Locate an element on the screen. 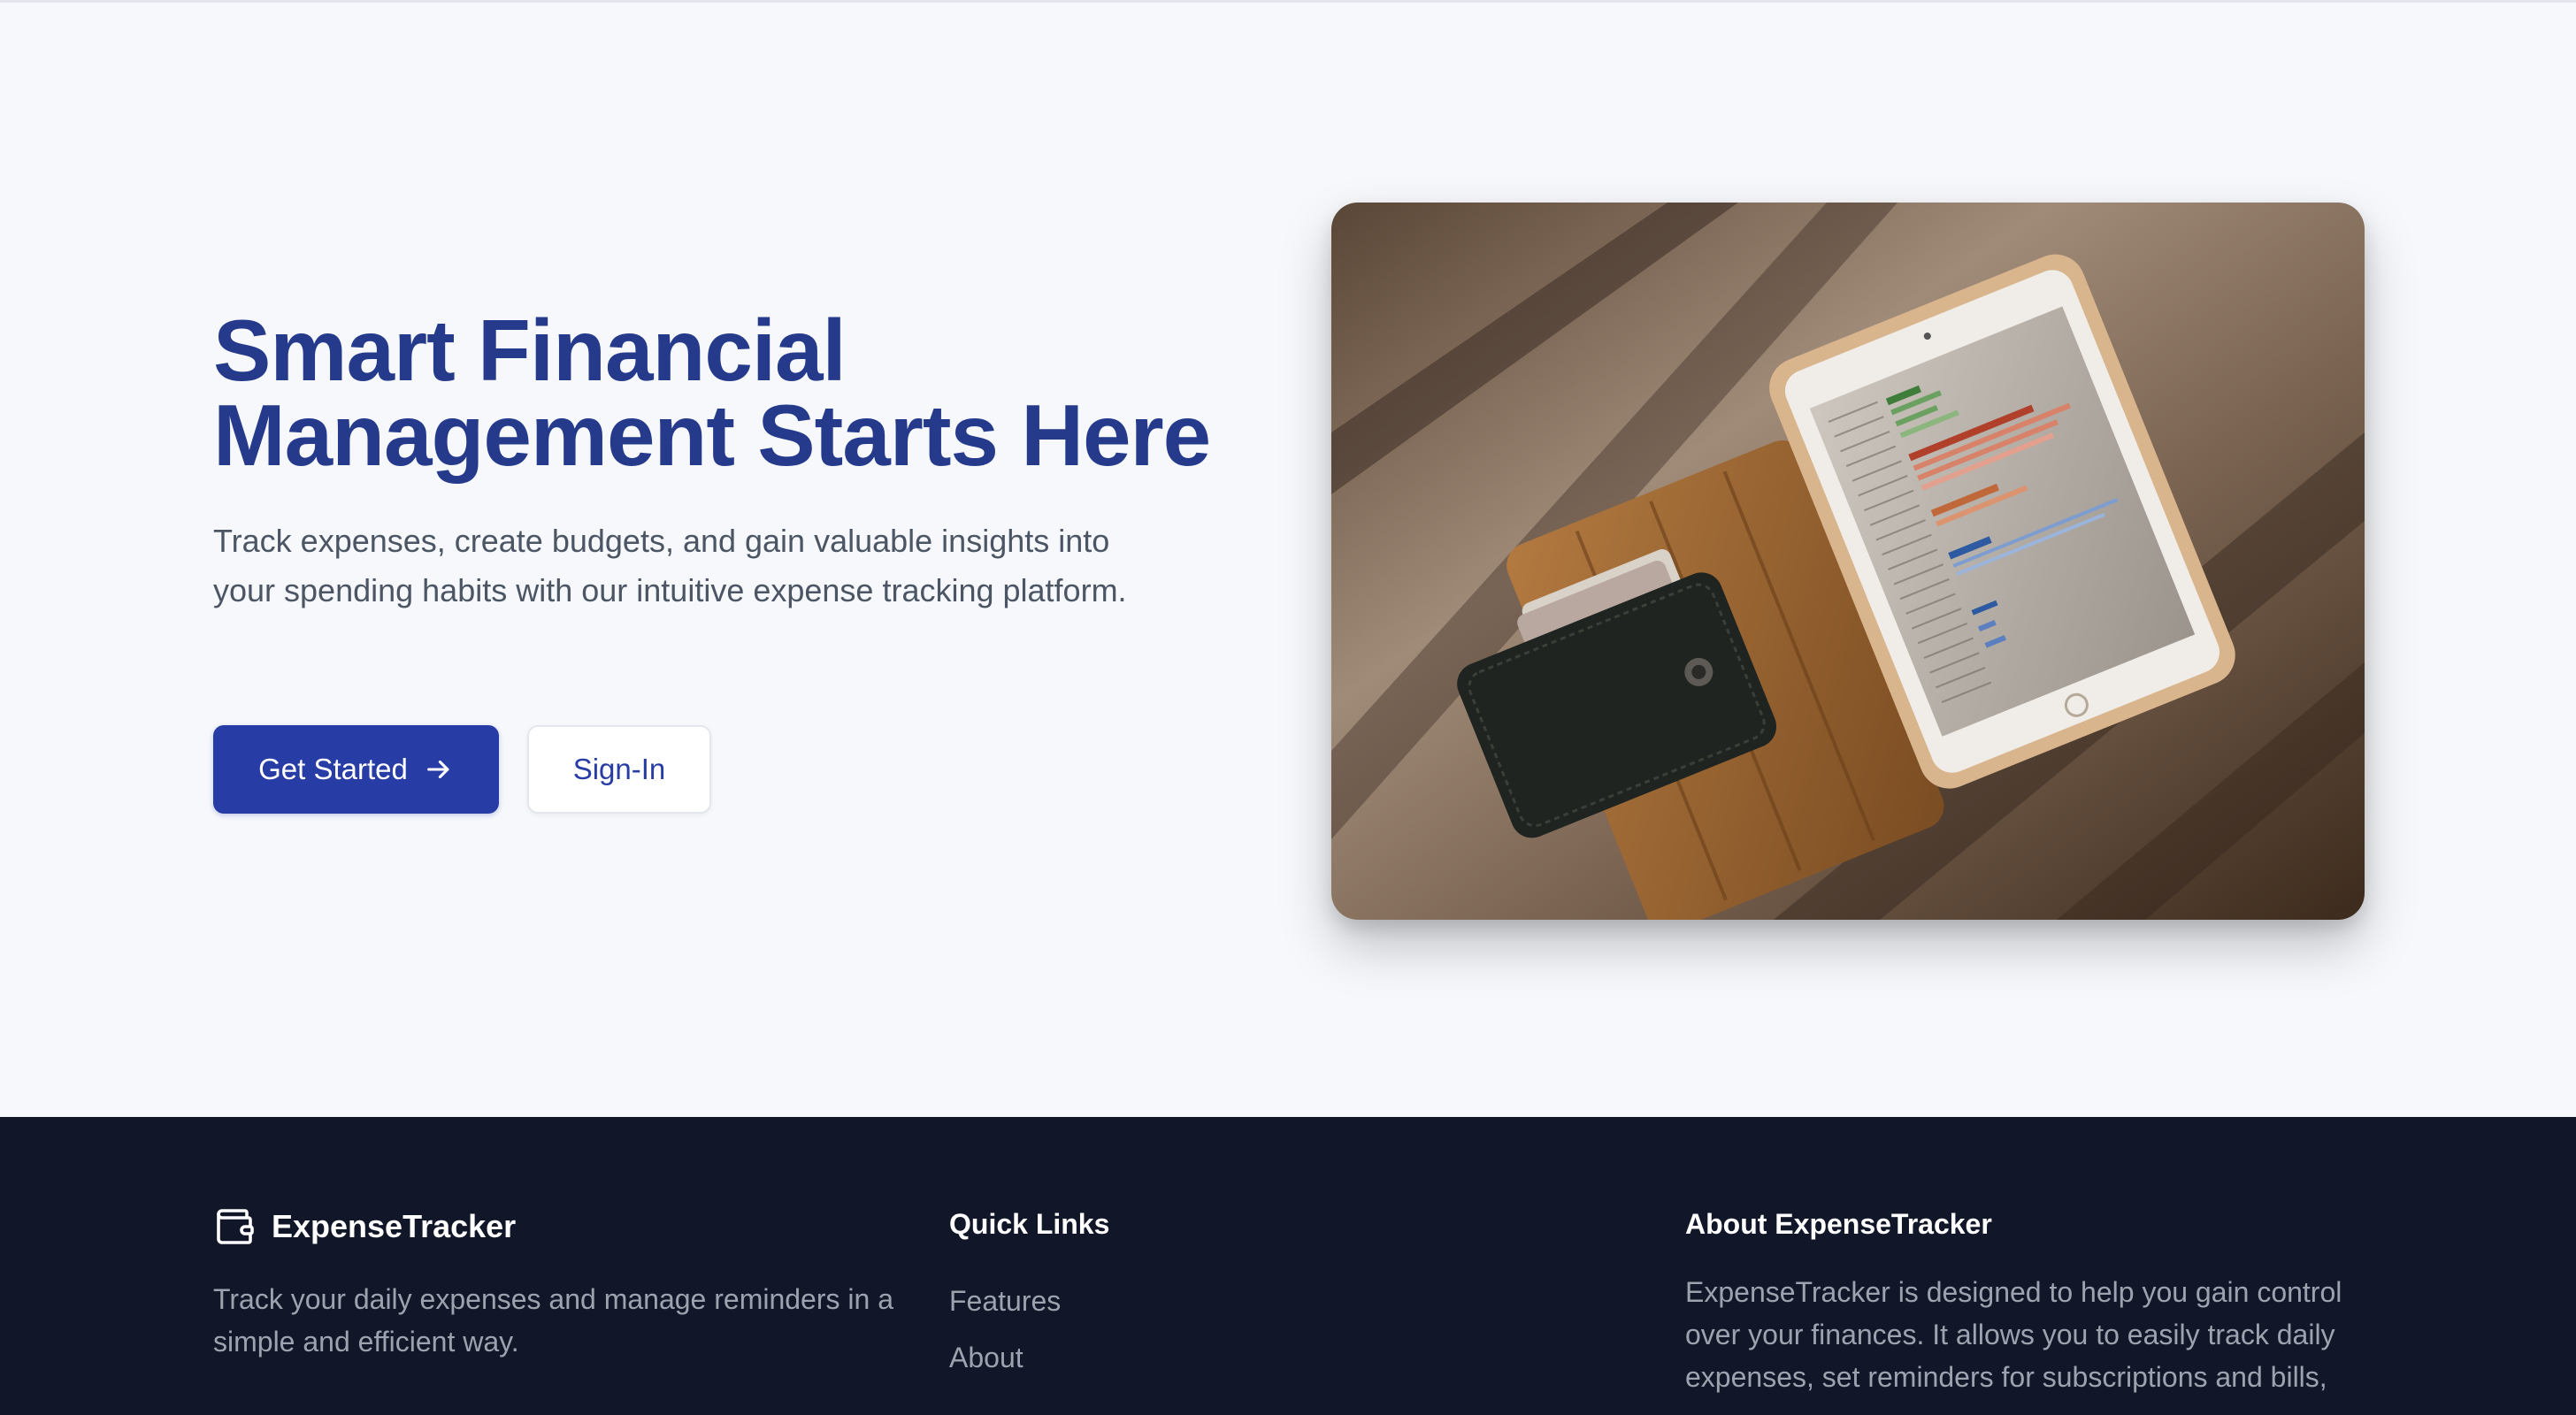  quick-link-features: Features is located at coordinates (1005, 1301).